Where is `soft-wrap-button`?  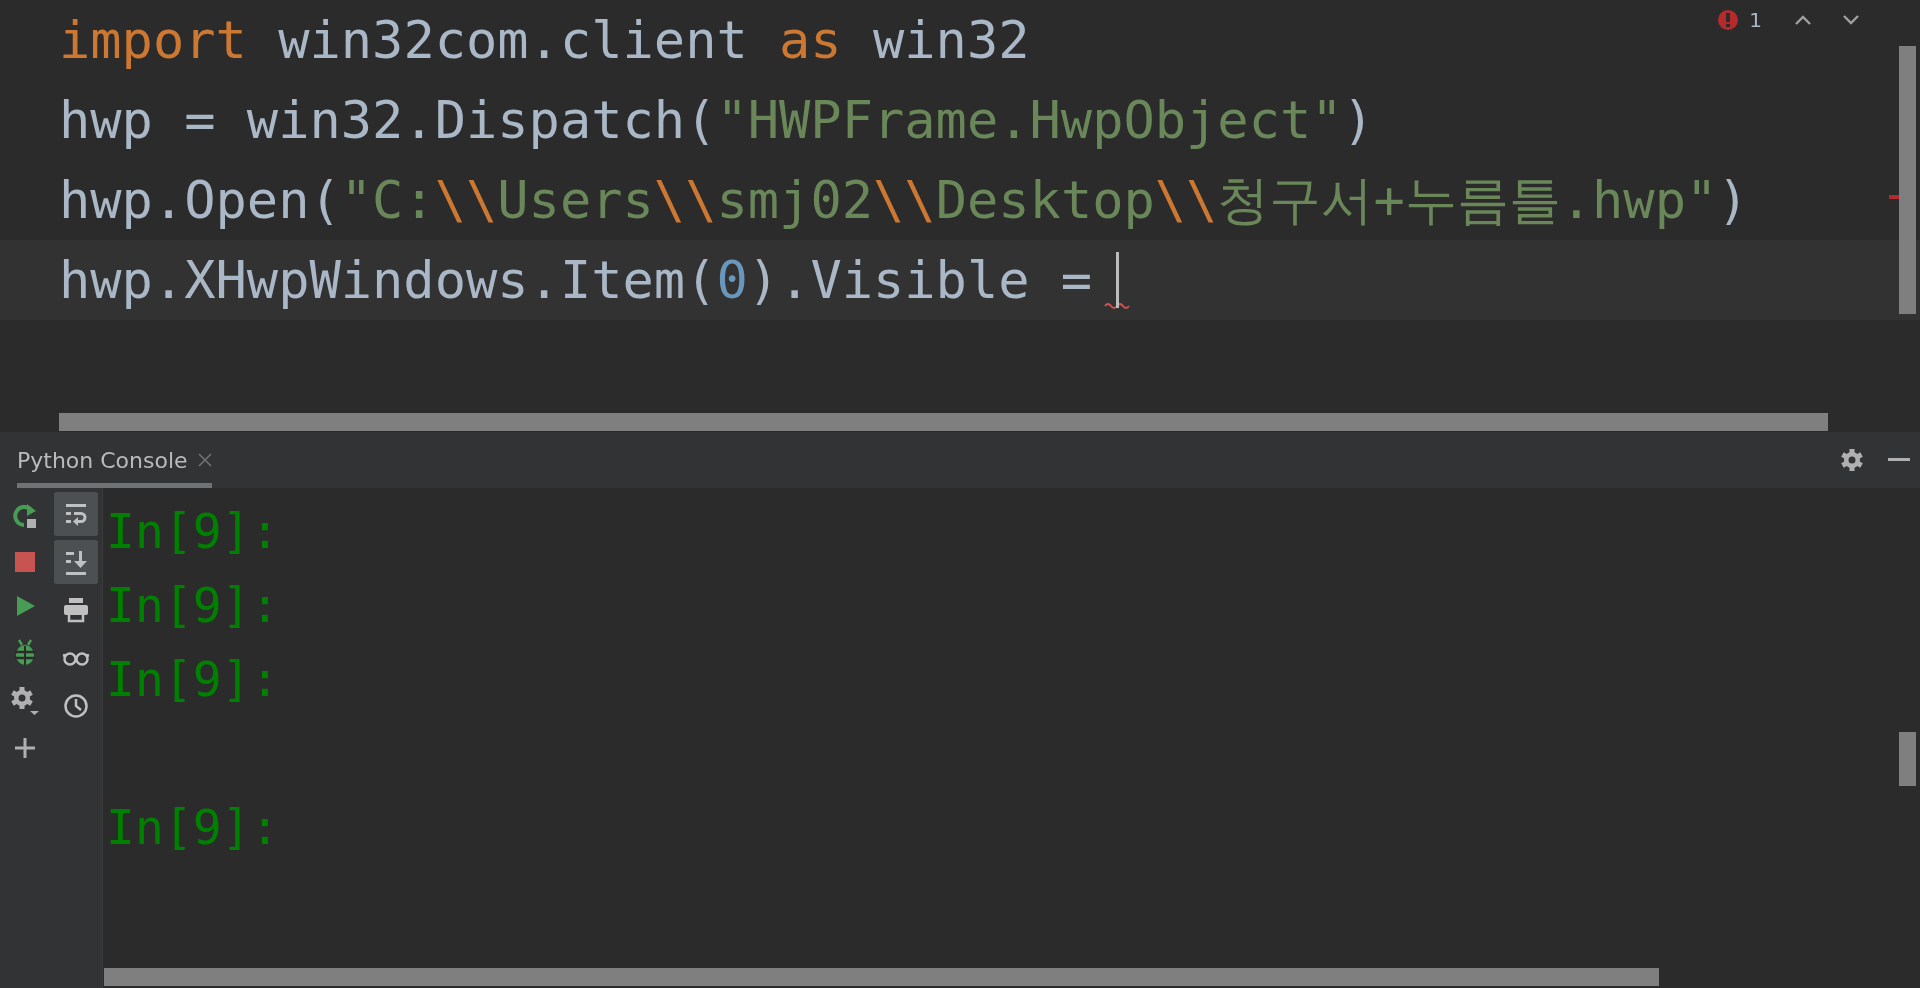 soft-wrap-button is located at coordinates (76, 514).